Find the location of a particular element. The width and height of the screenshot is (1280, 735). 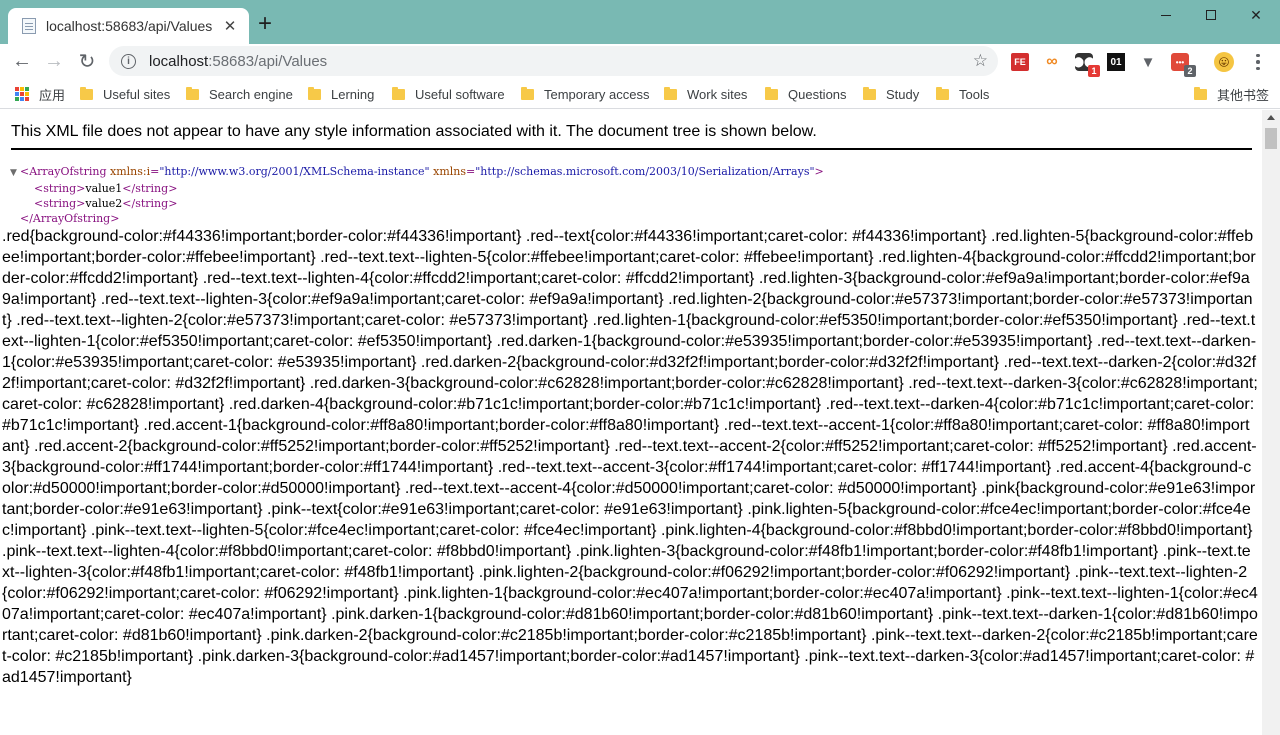

bookmark-folder: Useful software is located at coordinates (448, 94).